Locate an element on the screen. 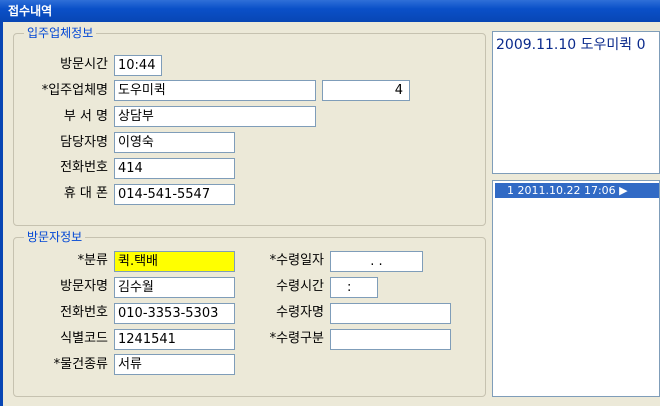 This screenshot has width=660, height=406. receiver-name-label: 수령자명 is located at coordinates (300, 312).